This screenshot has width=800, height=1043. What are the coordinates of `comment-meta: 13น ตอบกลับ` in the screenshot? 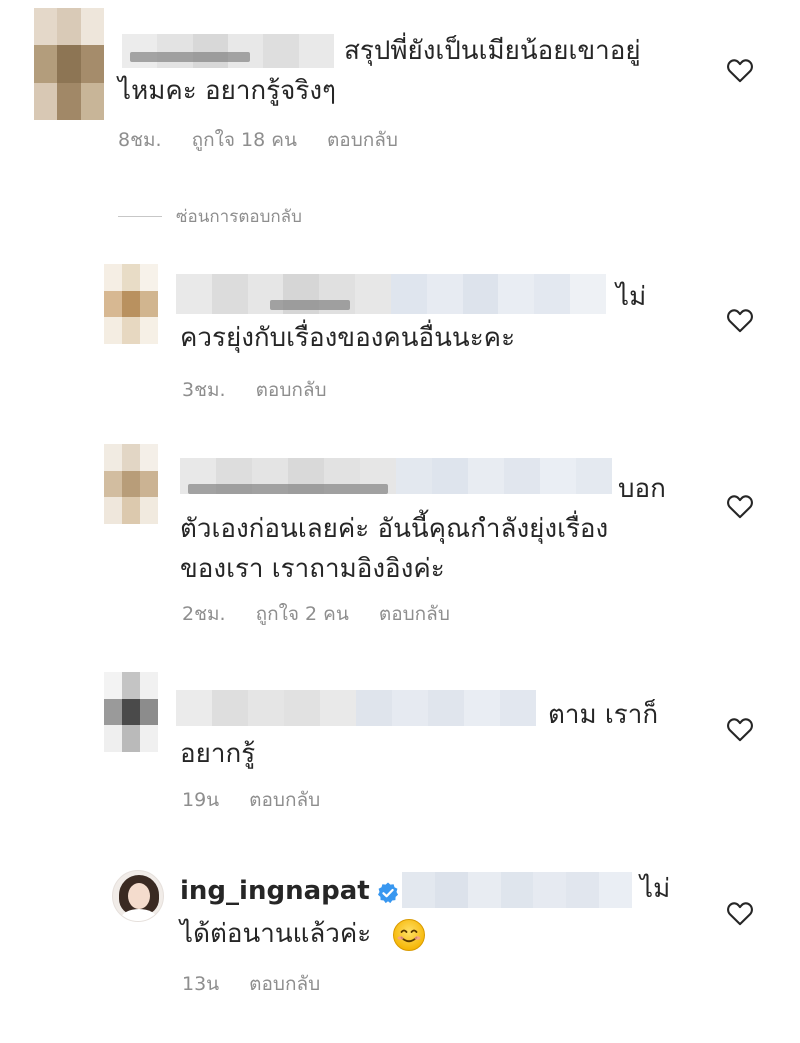 It's located at (251, 984).